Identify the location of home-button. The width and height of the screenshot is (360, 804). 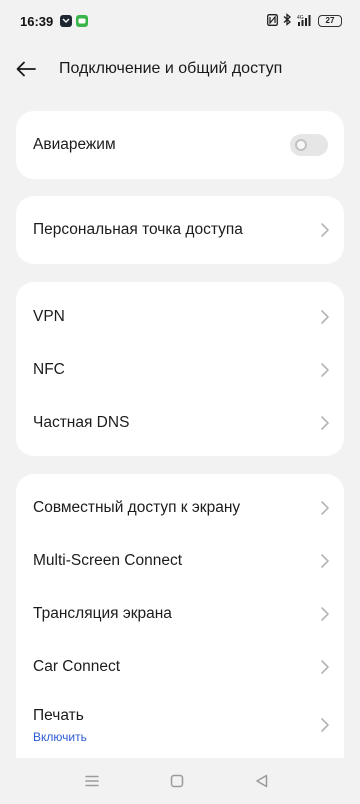
(177, 781).